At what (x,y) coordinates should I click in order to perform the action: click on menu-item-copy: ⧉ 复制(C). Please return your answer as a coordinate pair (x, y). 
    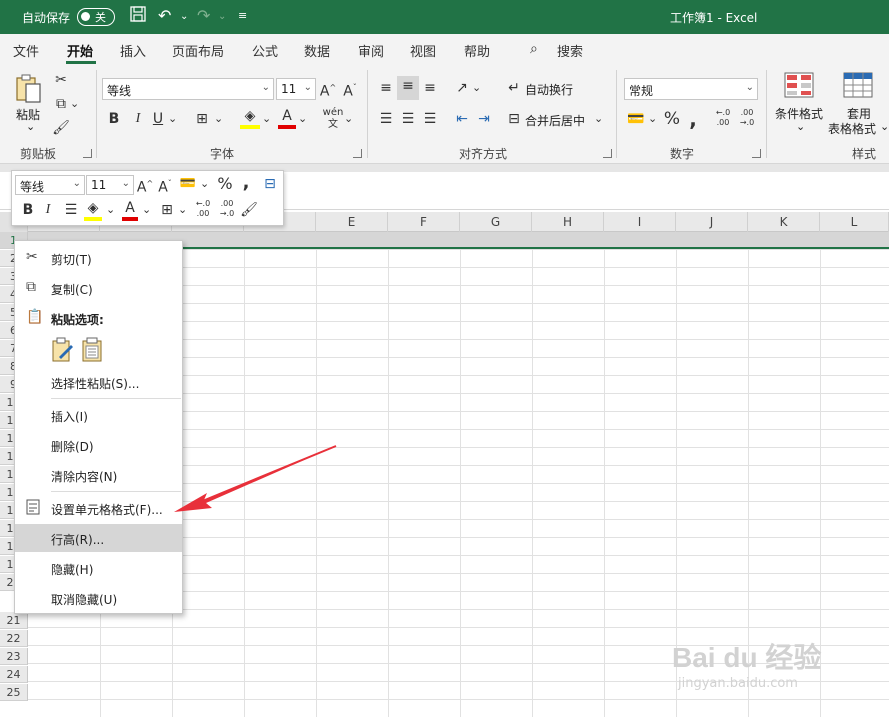
    Looking at the image, I should click on (98, 288).